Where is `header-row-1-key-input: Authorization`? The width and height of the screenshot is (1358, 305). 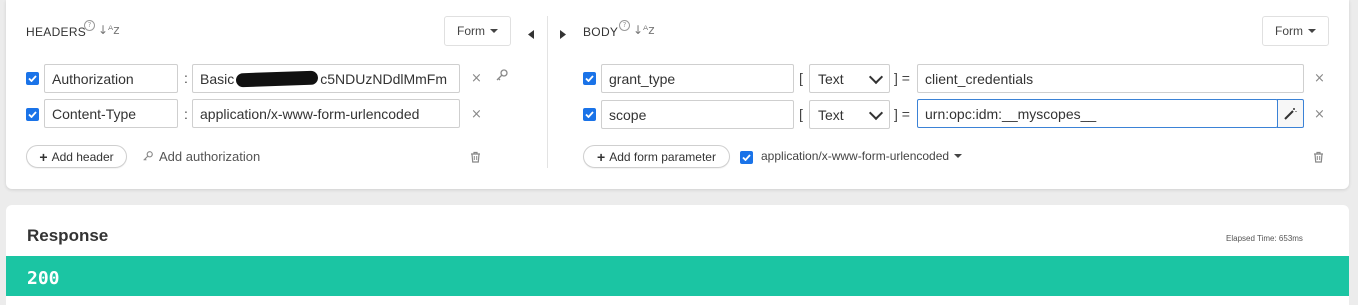
header-row-1-key-input: Authorization is located at coordinates (111, 78).